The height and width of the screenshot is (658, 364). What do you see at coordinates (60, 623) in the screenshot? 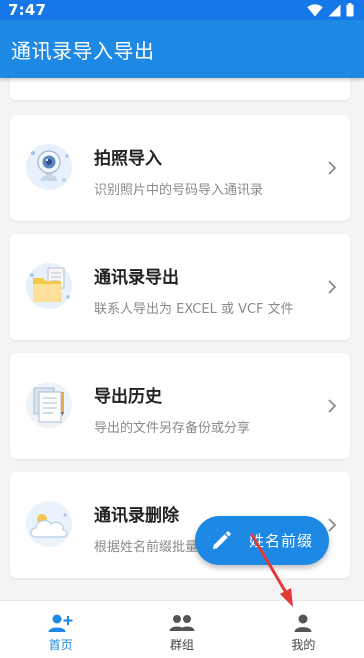
I see `add-person-icon` at bounding box center [60, 623].